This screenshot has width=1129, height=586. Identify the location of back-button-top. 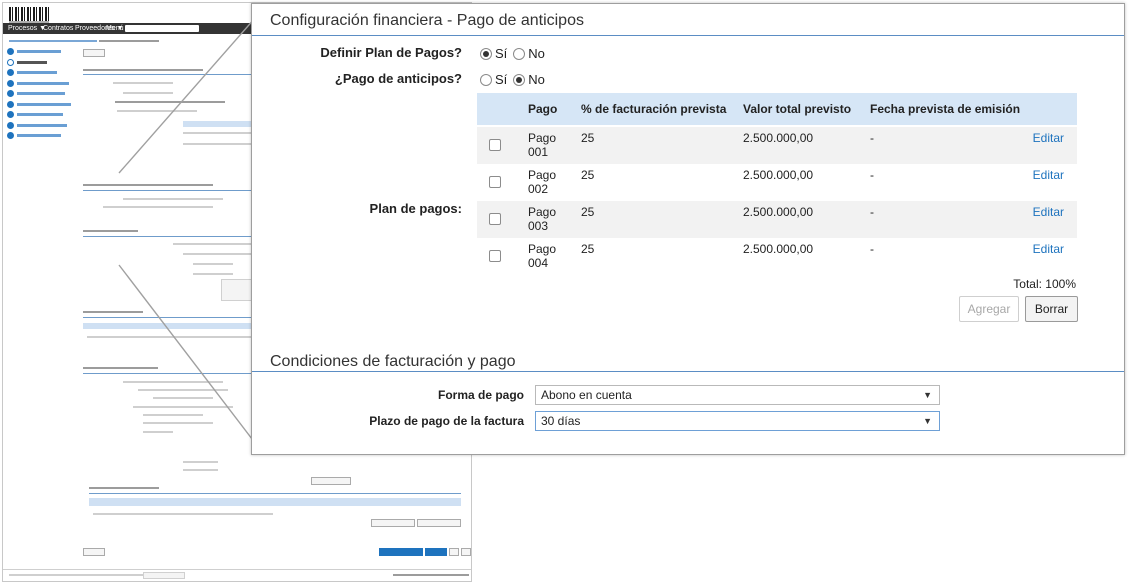
(94, 53).